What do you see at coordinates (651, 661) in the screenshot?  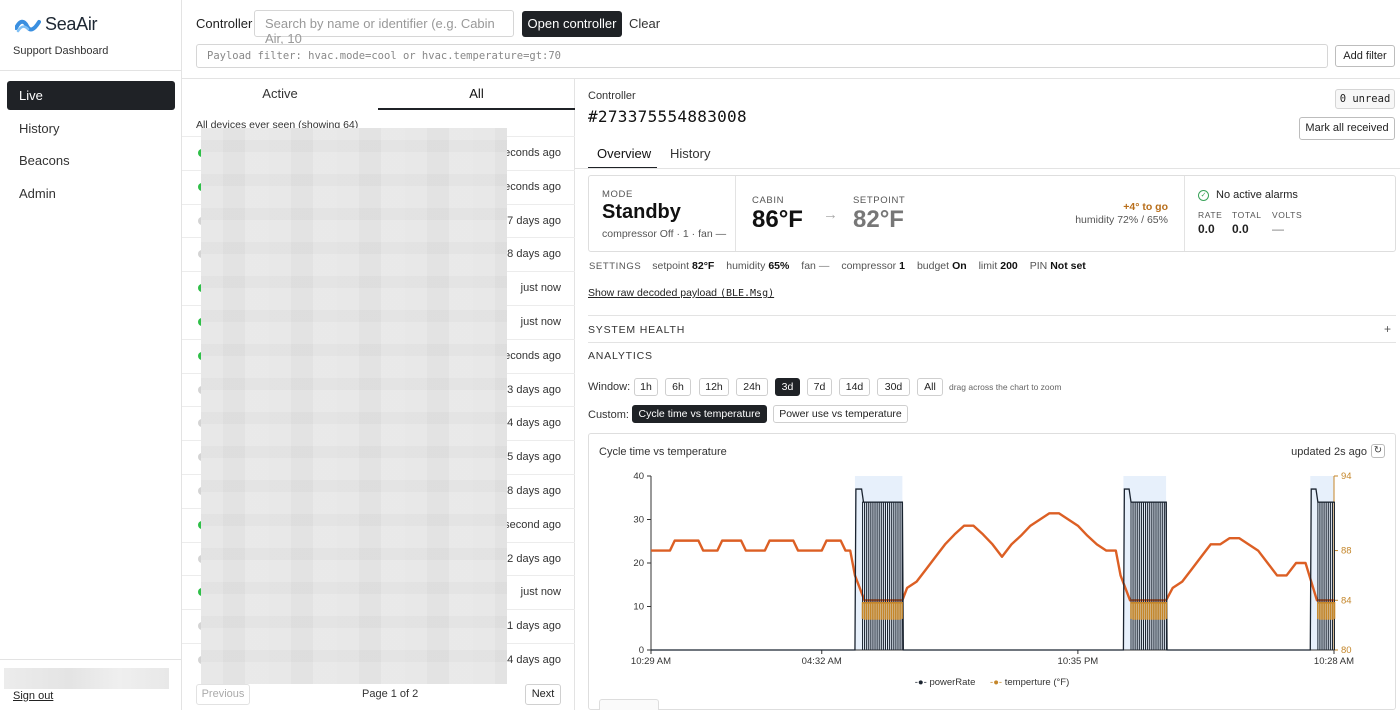 I see `x-tick-label: 10:29 AM` at bounding box center [651, 661].